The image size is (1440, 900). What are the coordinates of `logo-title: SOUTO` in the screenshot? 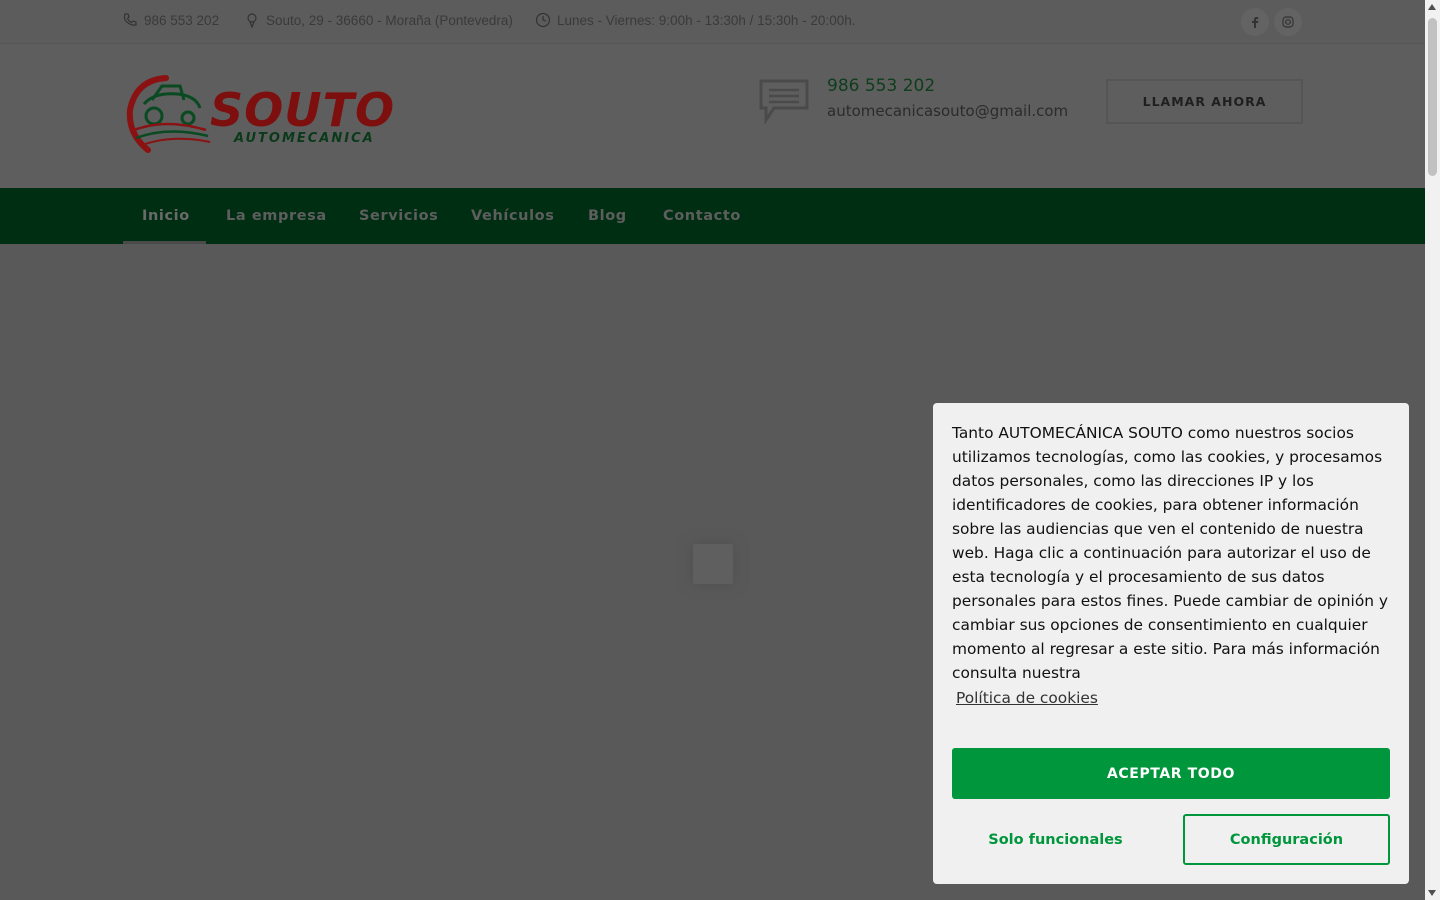 It's located at (302, 110).